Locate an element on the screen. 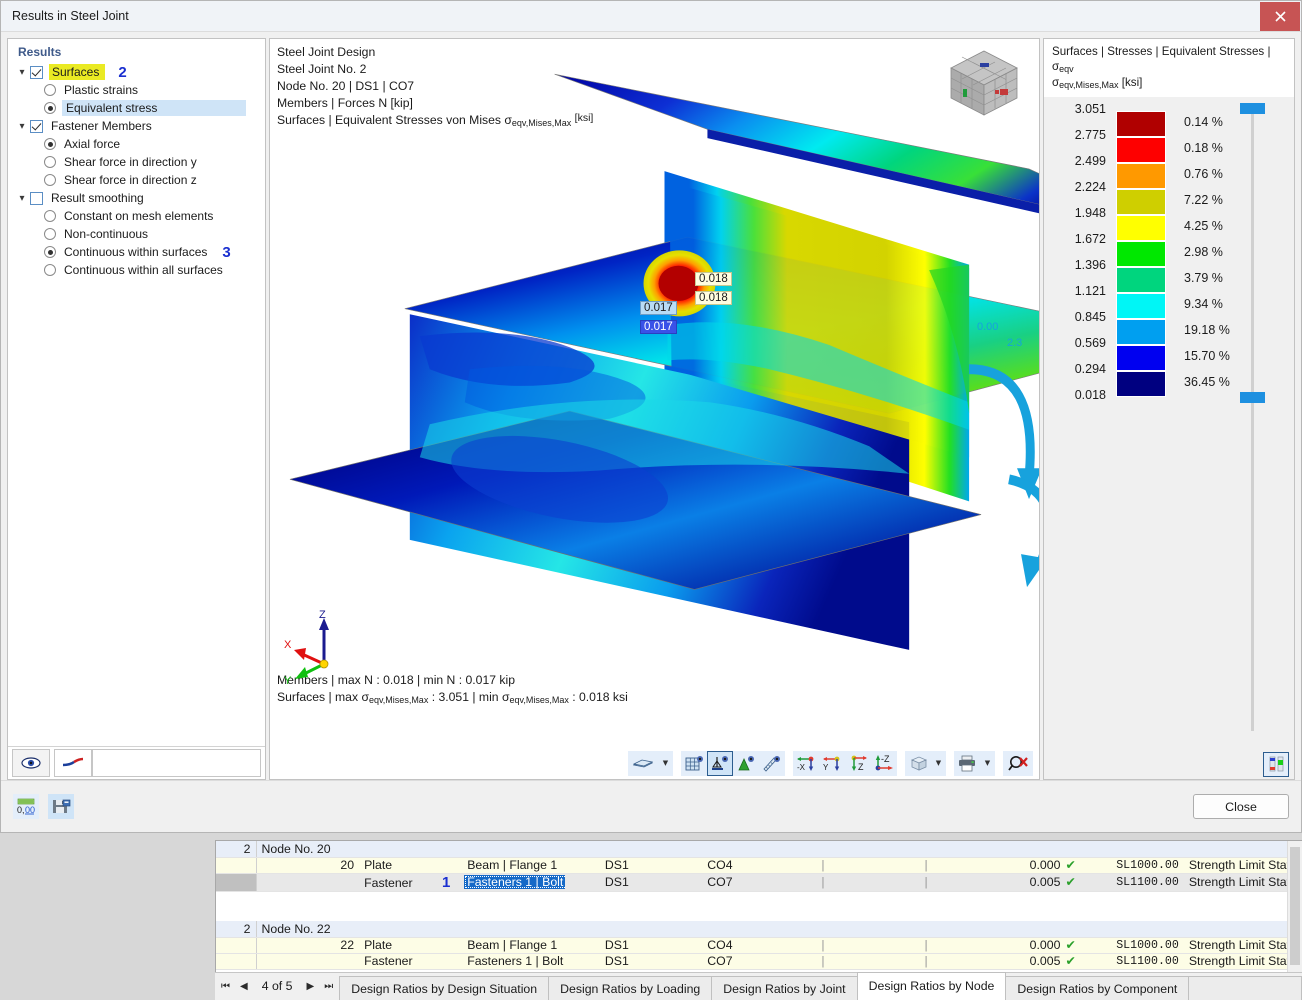 This screenshot has width=1302, height=1000. selected-cell-value: Fasteners 1 | Bolt 1, 2 is located at coordinates (515, 882).